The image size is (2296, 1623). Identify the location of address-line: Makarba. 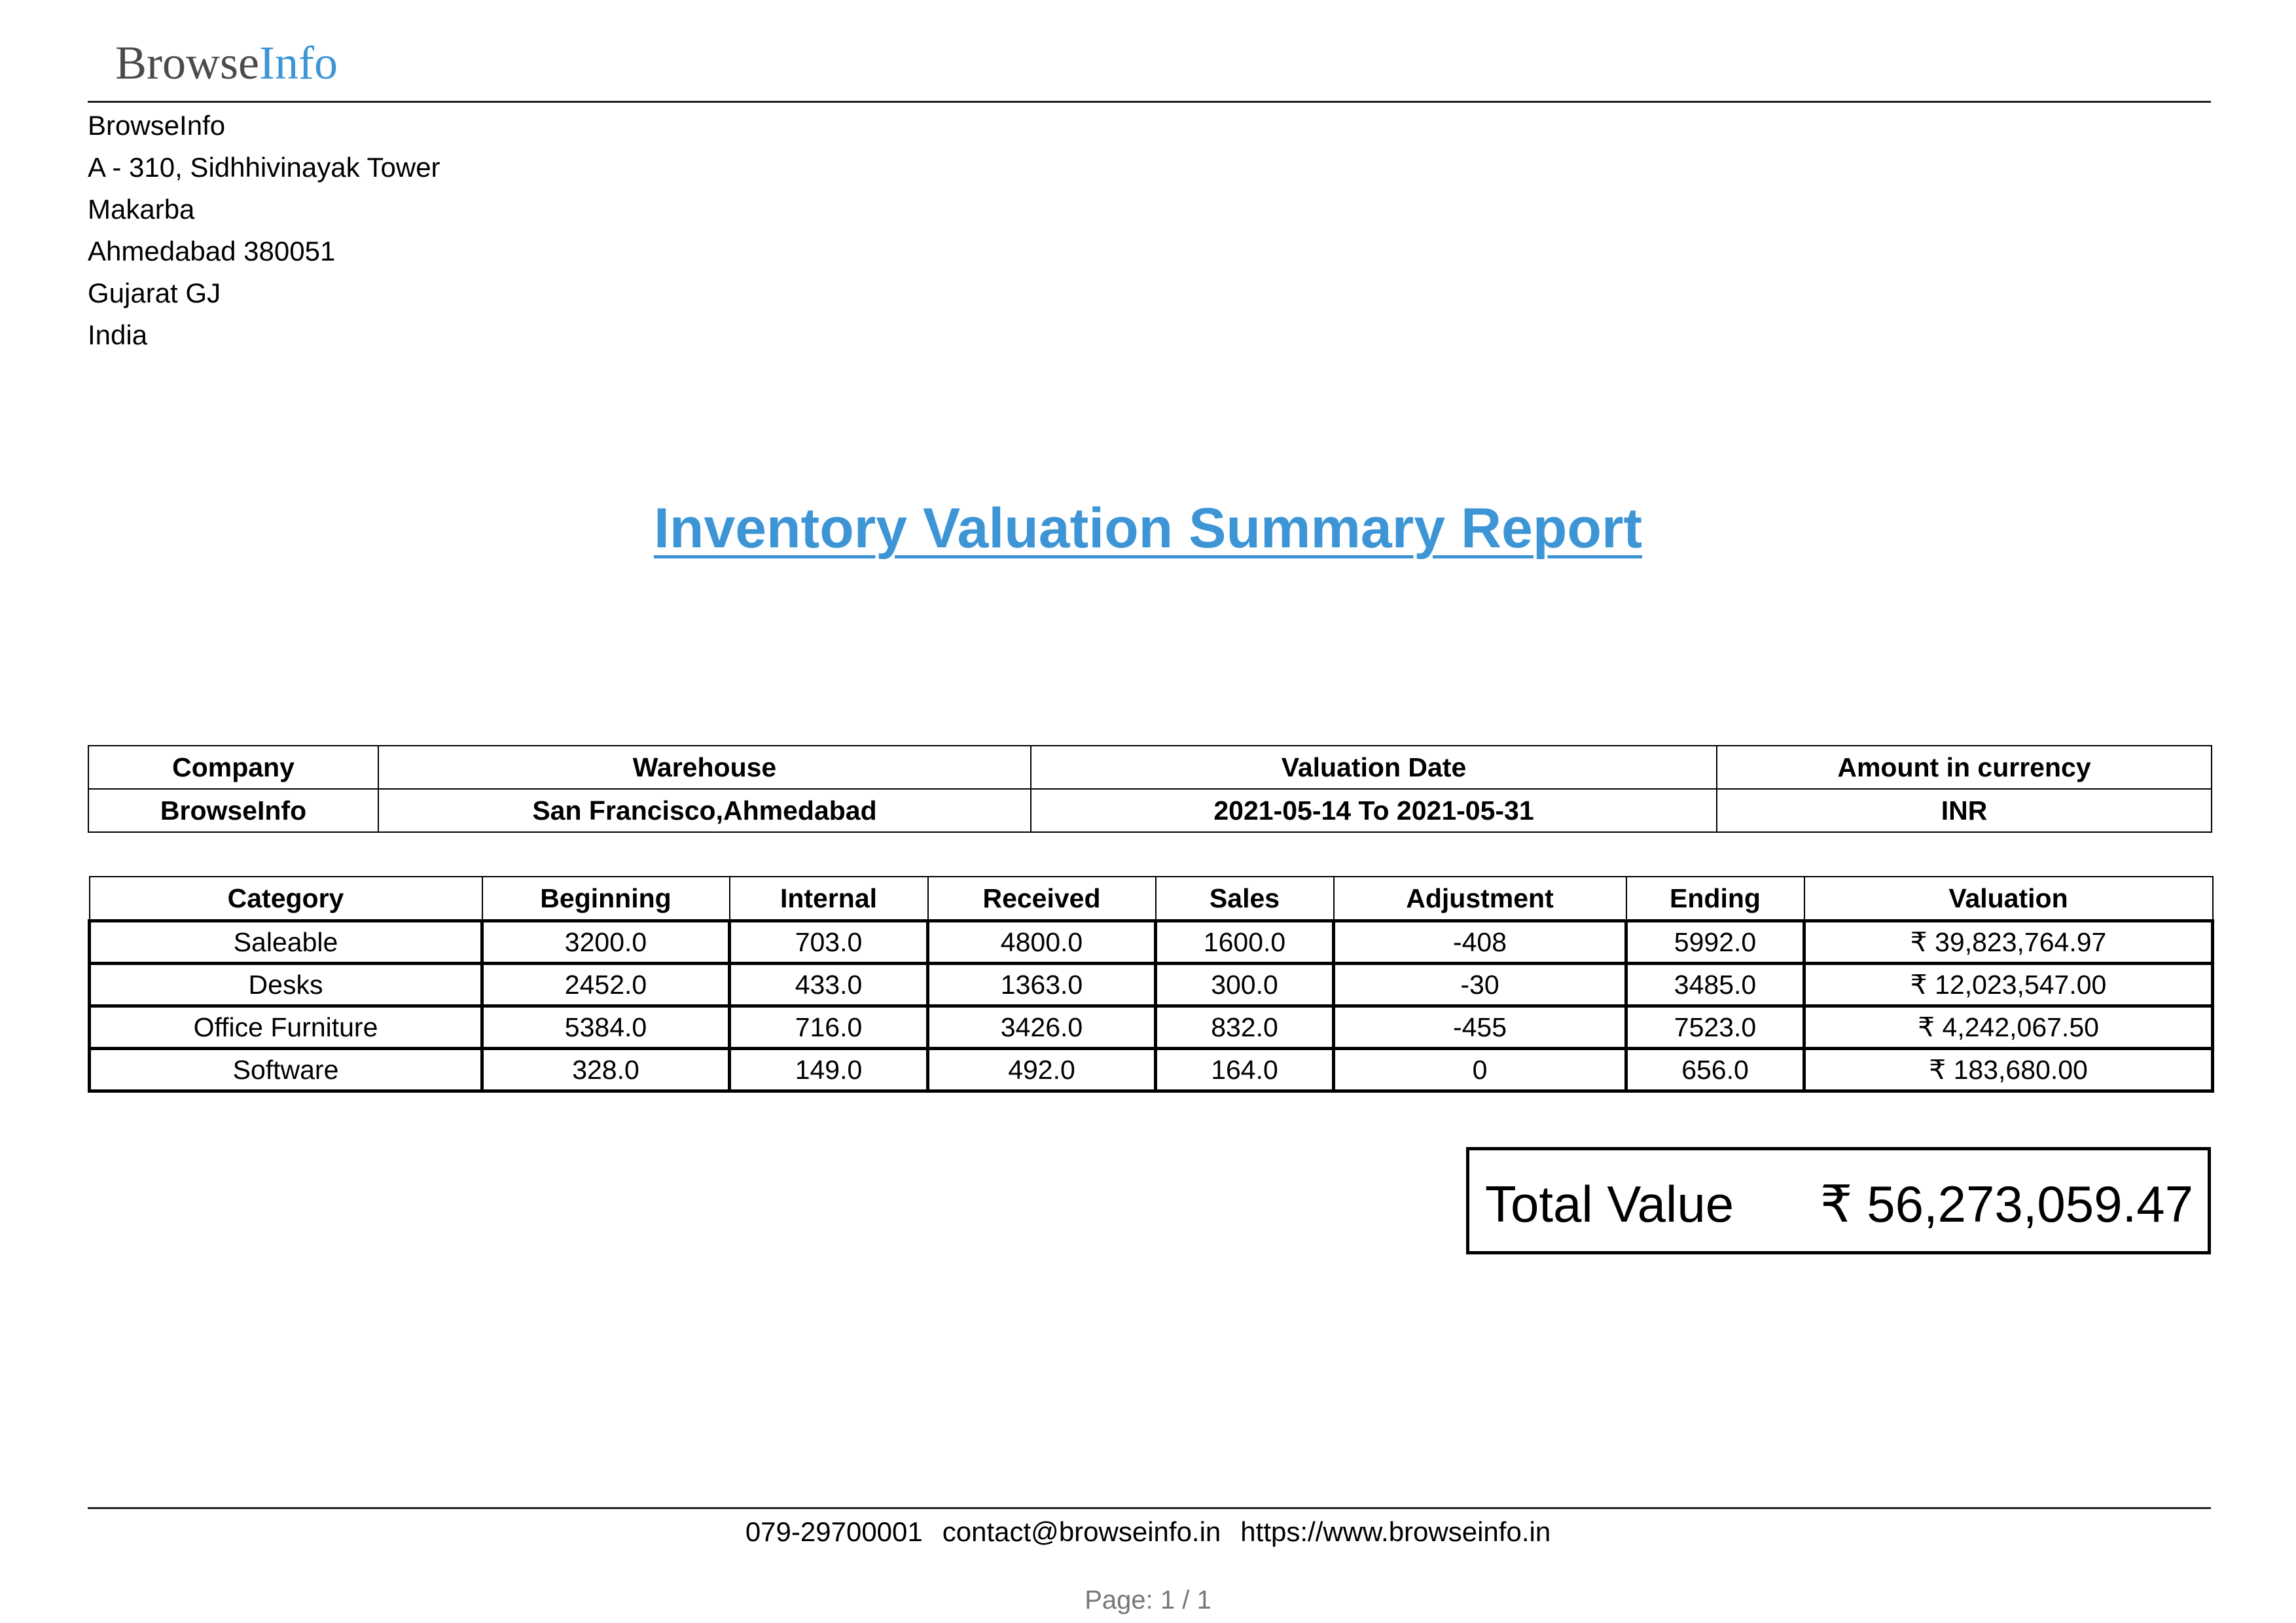
(141, 209).